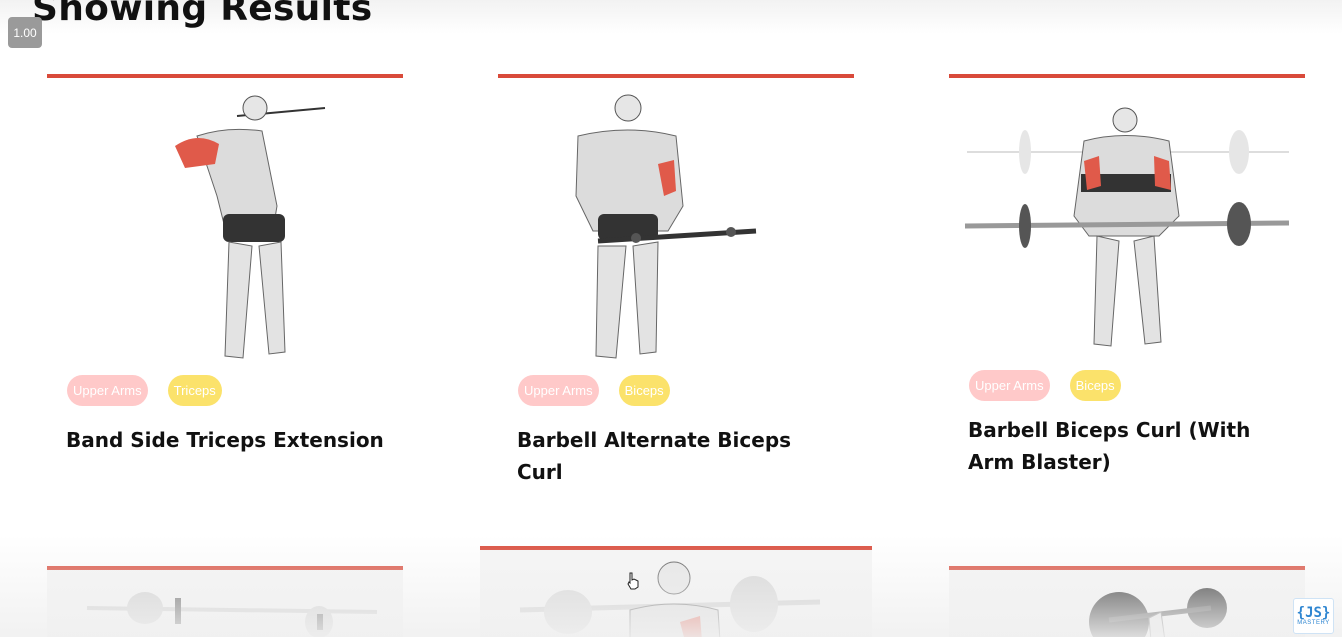 The width and height of the screenshot is (1342, 637). What do you see at coordinates (654, 456) in the screenshot?
I see `exercise-name: Barbell Alternate Biceps Curl` at bounding box center [654, 456].